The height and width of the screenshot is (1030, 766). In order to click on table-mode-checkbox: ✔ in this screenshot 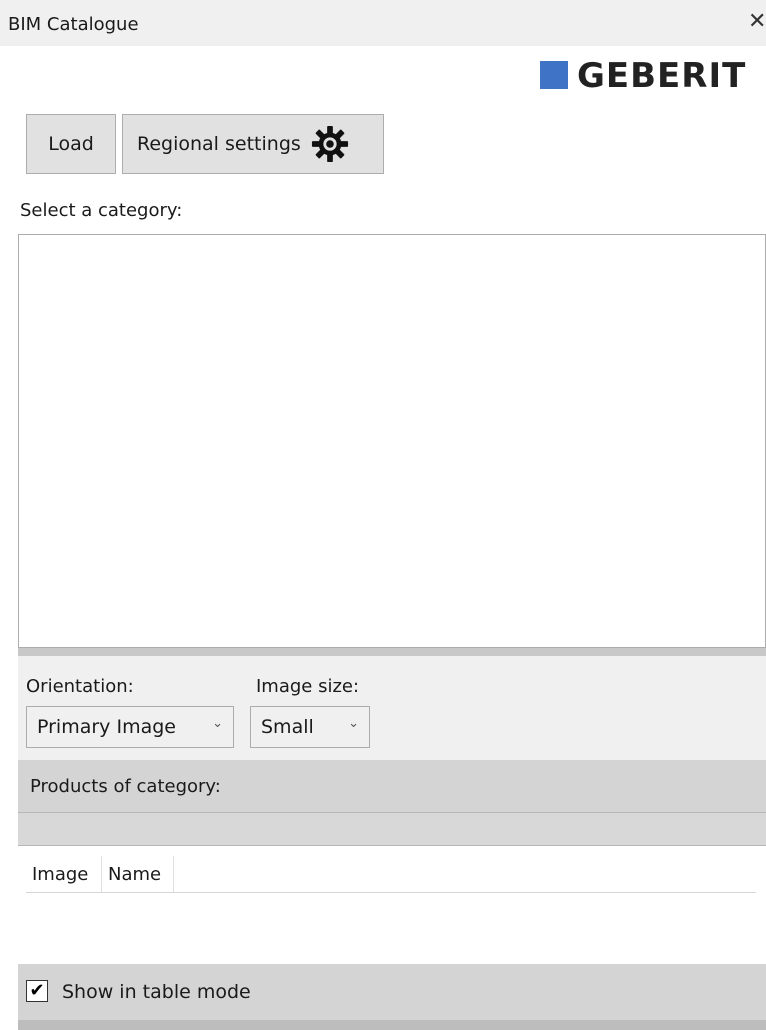, I will do `click(37, 991)`.